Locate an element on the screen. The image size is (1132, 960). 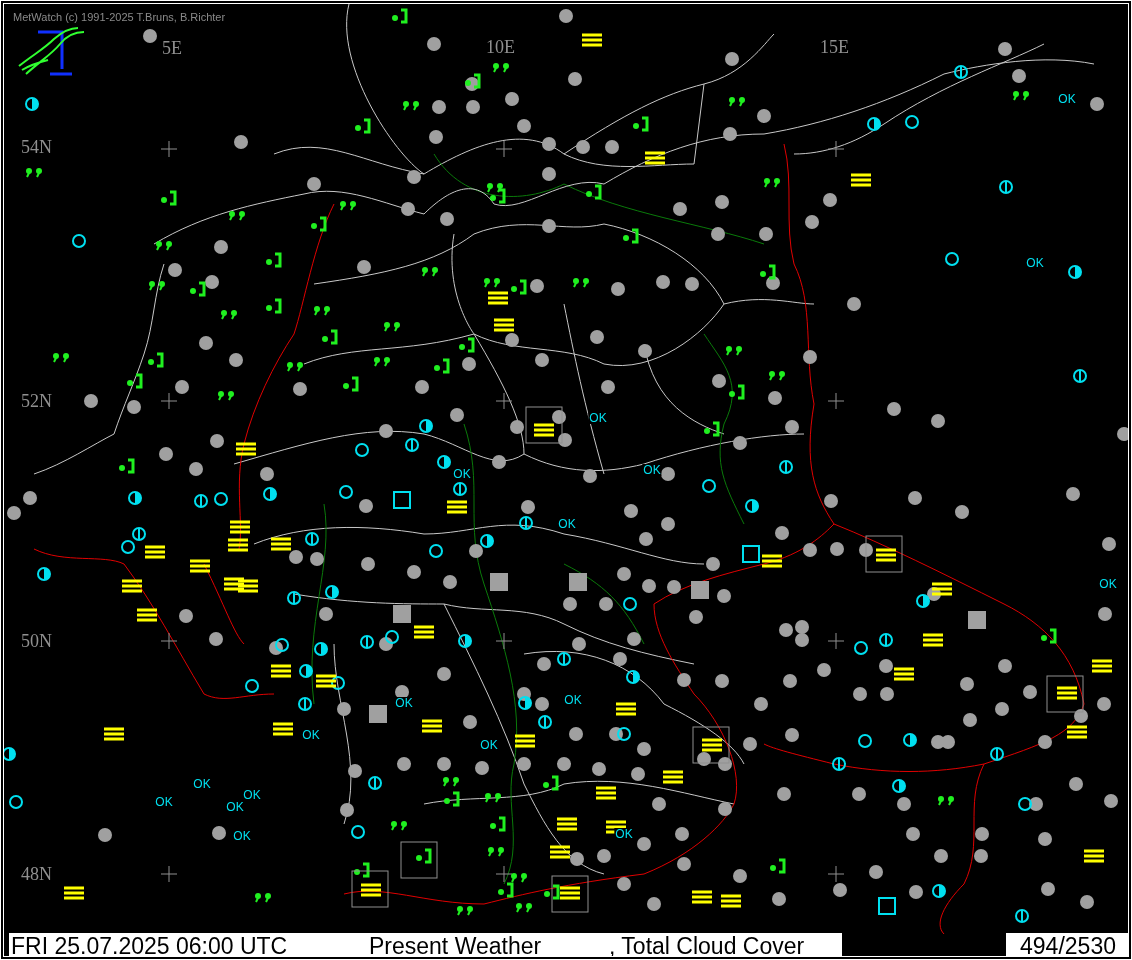
coordinate-label: 10E is located at coordinates (500, 47).